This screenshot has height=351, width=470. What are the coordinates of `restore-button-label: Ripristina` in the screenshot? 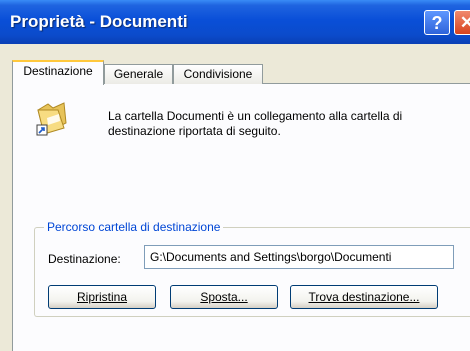 It's located at (101, 297).